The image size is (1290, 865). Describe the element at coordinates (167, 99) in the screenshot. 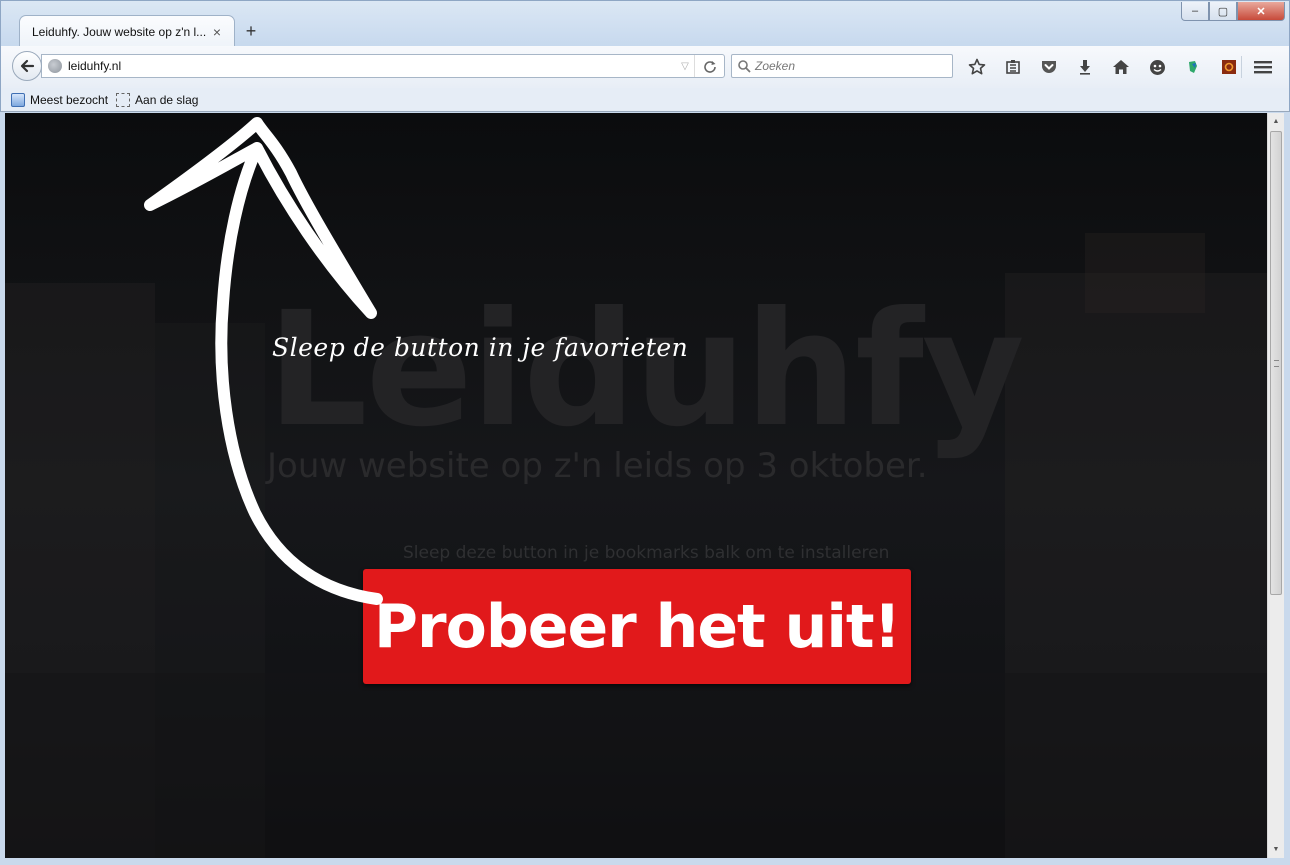

I see `bookmark-label: Aan de slag` at that location.